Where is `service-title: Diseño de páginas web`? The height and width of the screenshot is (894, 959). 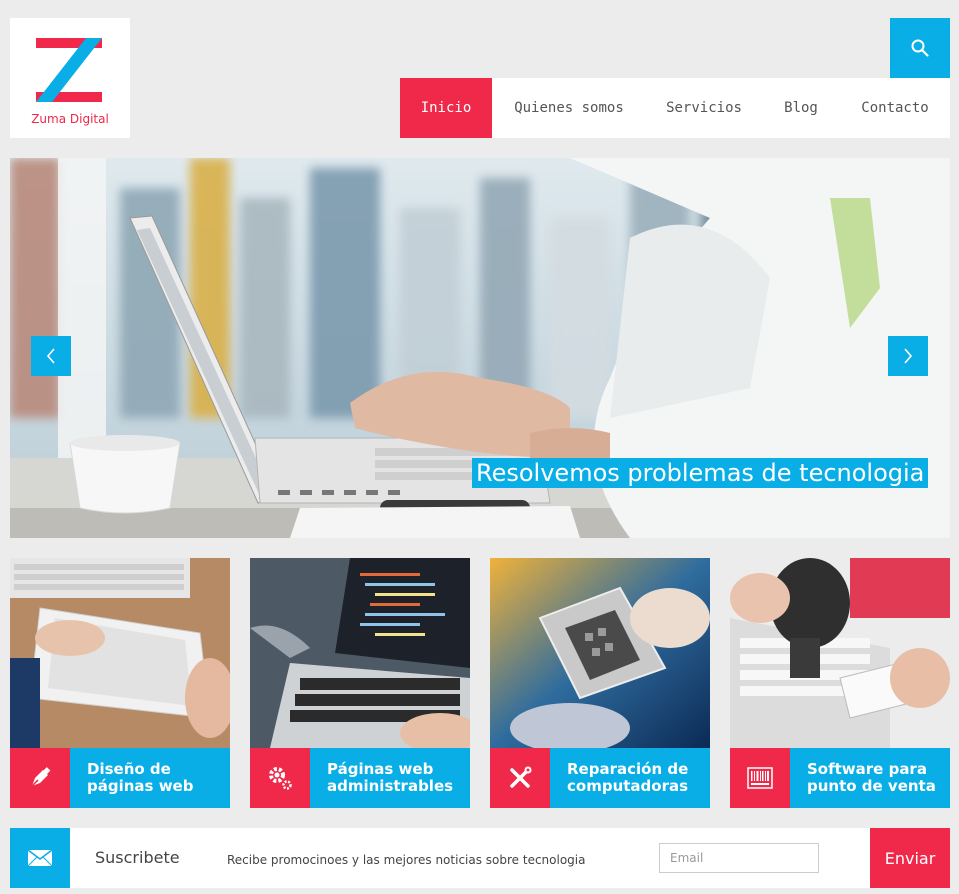
service-title: Diseño de páginas web is located at coordinates (150, 778).